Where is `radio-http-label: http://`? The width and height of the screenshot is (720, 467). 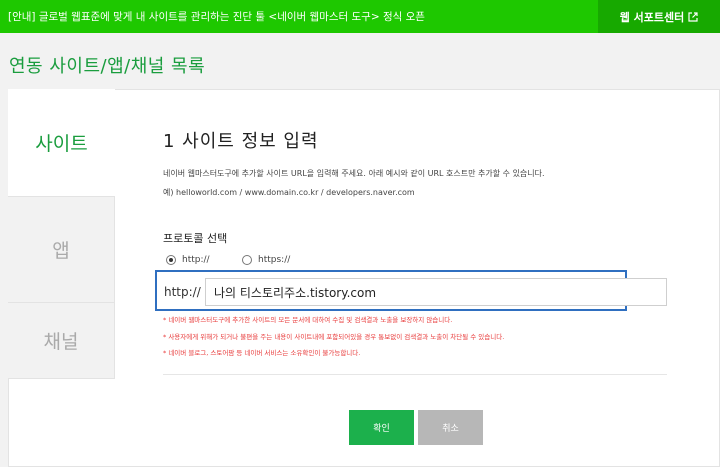 radio-http-label: http:// is located at coordinates (196, 260).